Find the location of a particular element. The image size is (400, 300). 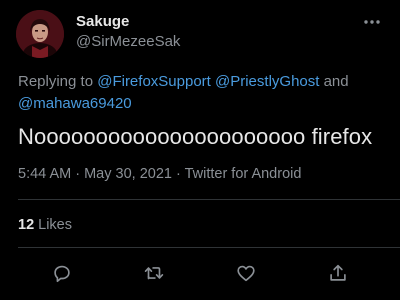

share-button is located at coordinates (338, 273).